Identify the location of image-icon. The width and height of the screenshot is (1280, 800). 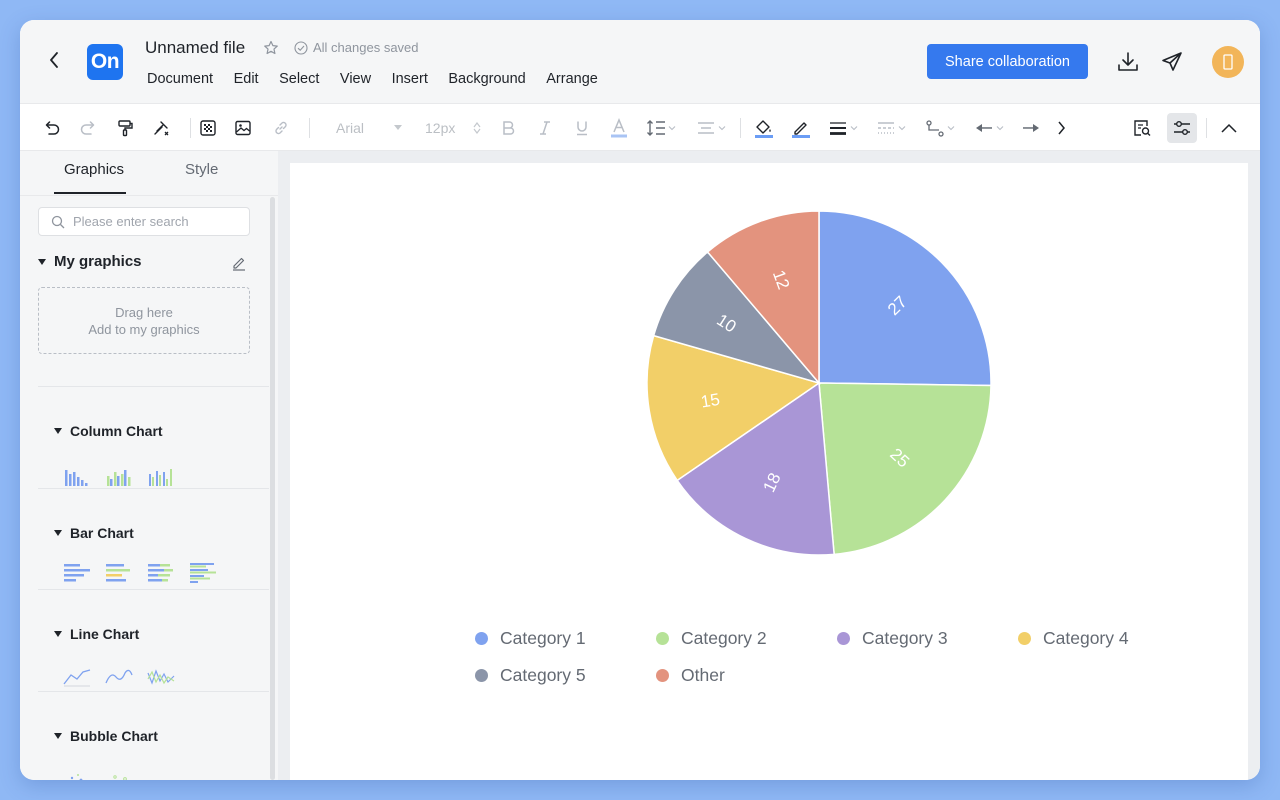
(243, 128).